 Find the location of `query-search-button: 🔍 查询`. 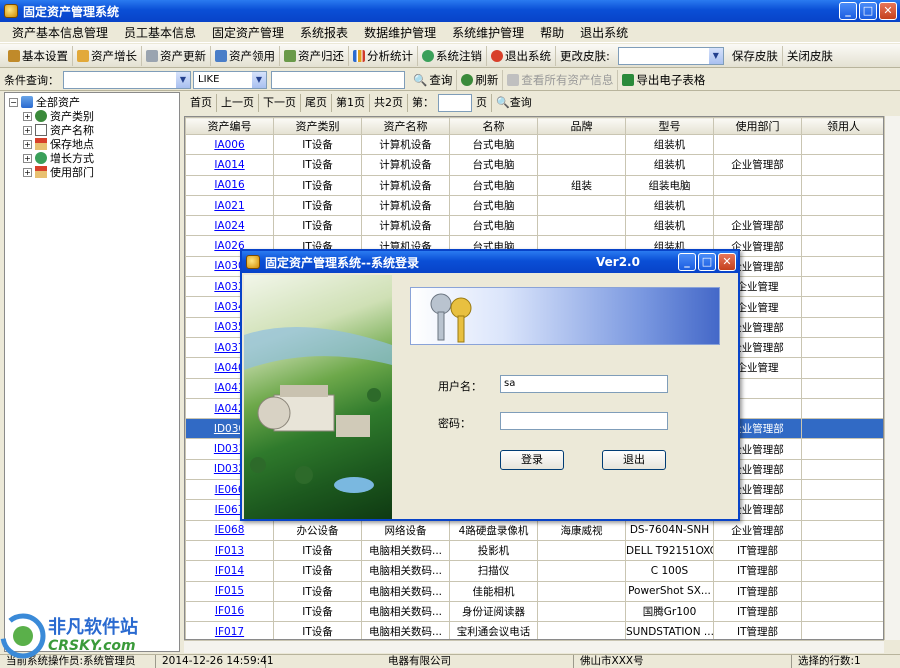

query-search-button: 🔍 查询 is located at coordinates (433, 79).